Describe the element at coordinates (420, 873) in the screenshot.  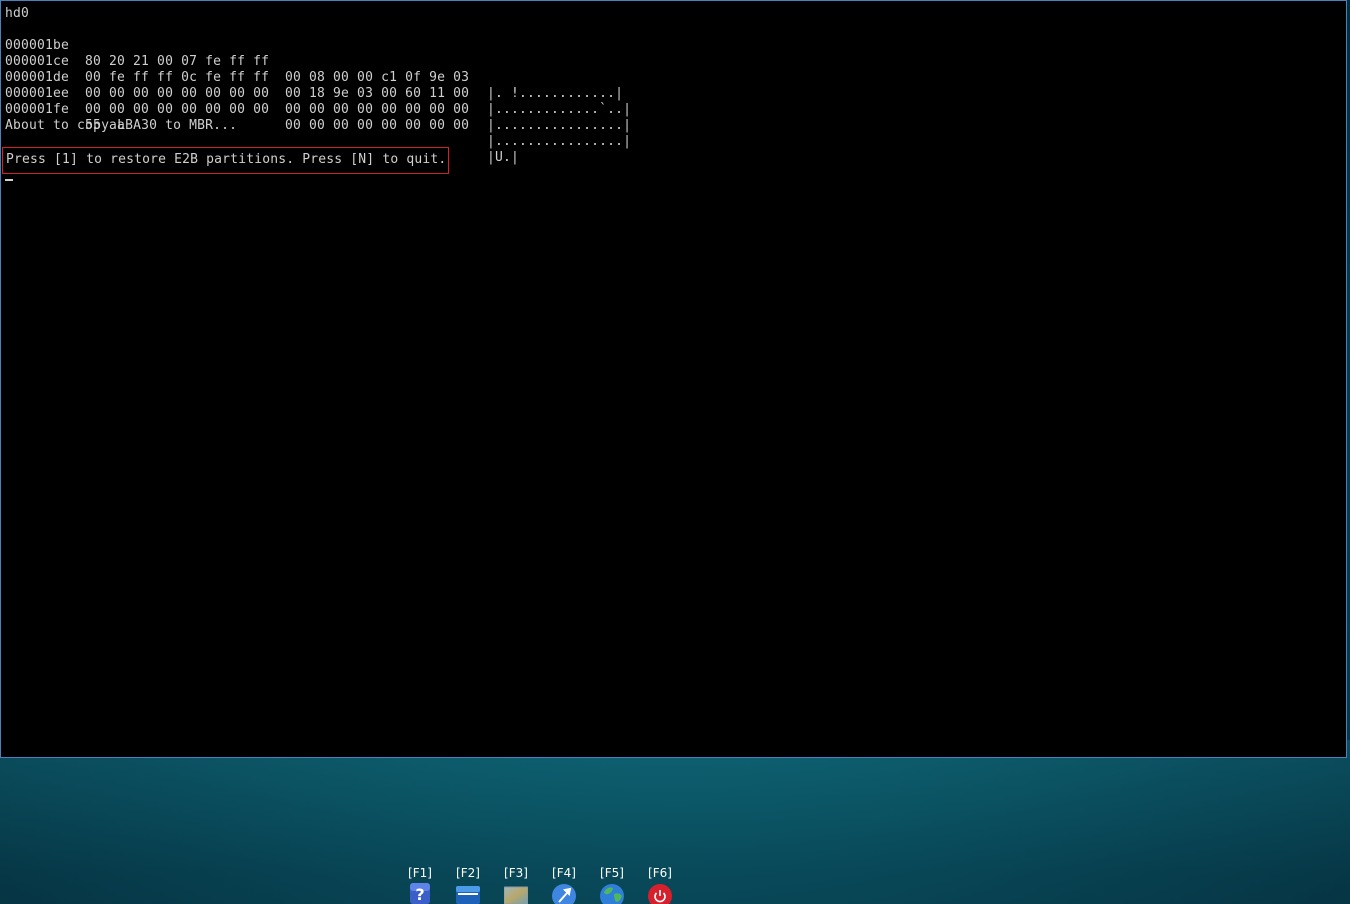
I see `hotkey-label: [F1]` at that location.